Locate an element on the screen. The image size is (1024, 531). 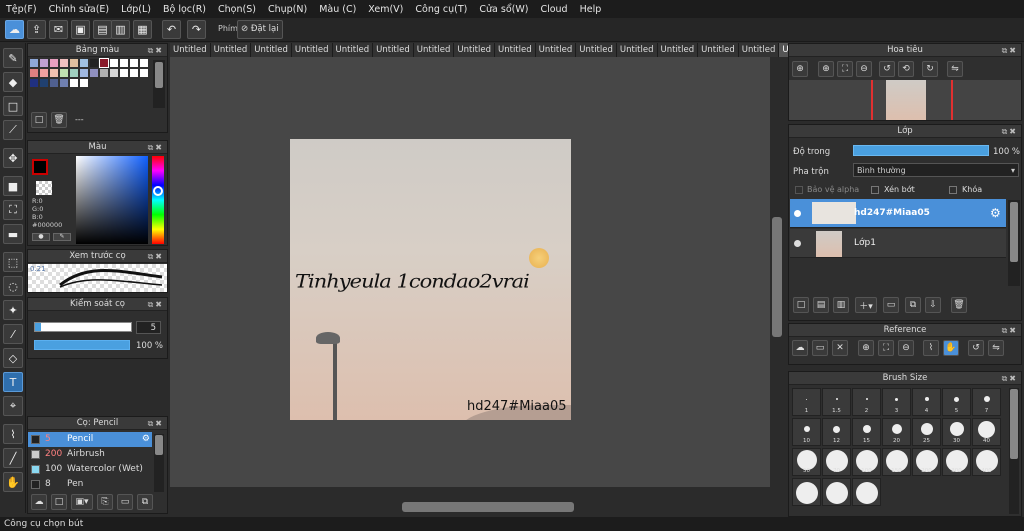
add-layer-dropdown-icon: ＋▾ is located at coordinates (866, 305).